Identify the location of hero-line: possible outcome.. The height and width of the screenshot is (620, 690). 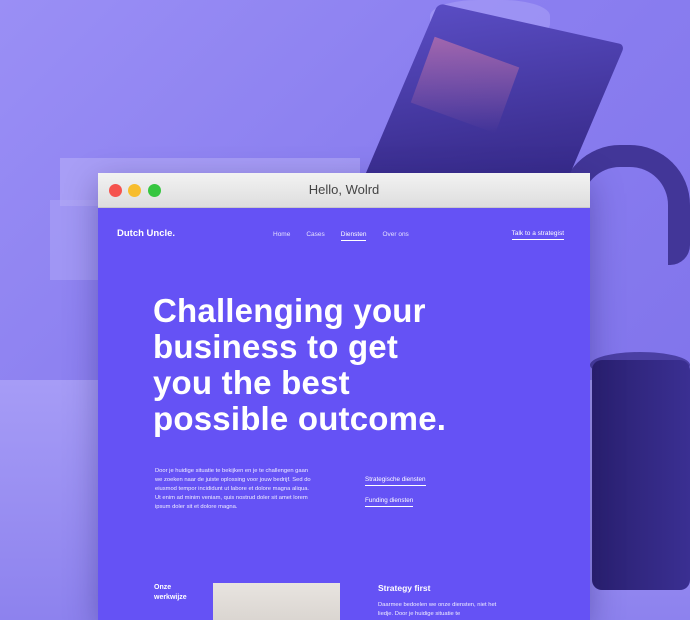
(300, 418).